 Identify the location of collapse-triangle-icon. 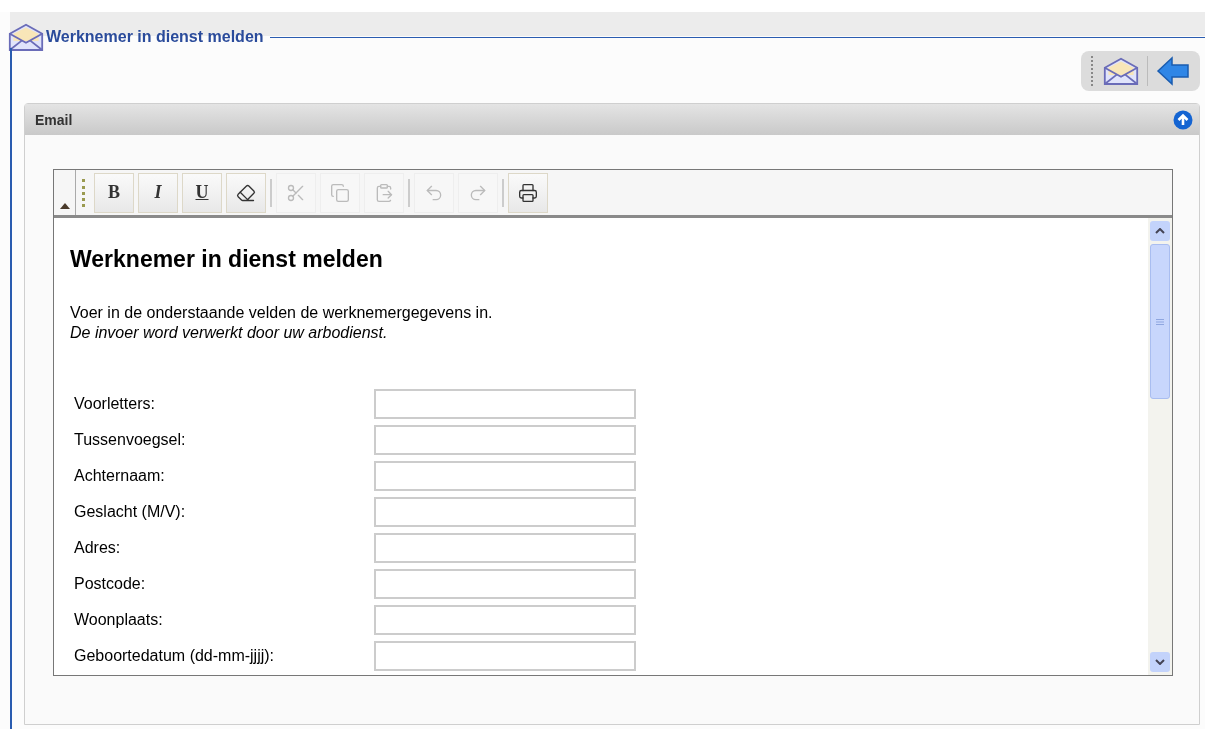
(64, 206).